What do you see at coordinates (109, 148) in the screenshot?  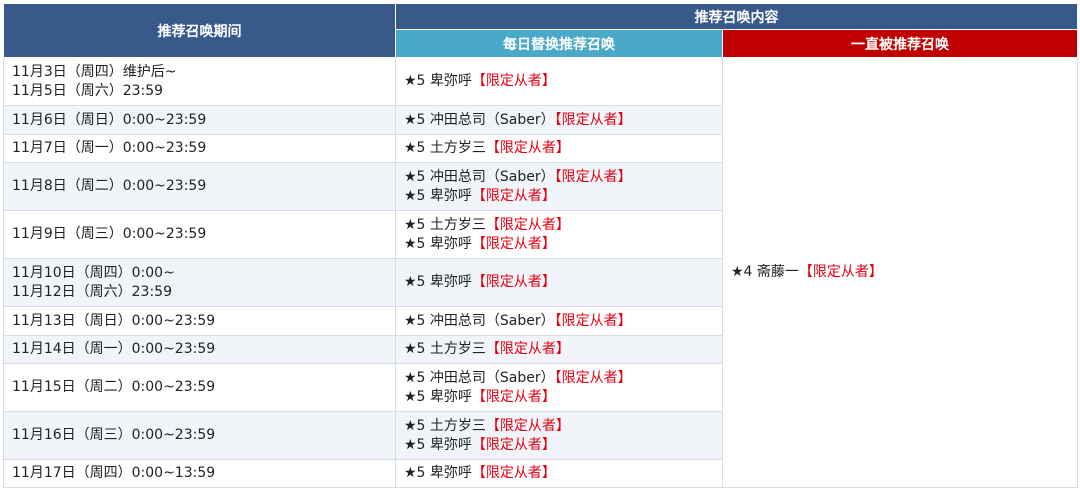 I see `period-text: 11月7日（周一）0:00~23:59` at bounding box center [109, 148].